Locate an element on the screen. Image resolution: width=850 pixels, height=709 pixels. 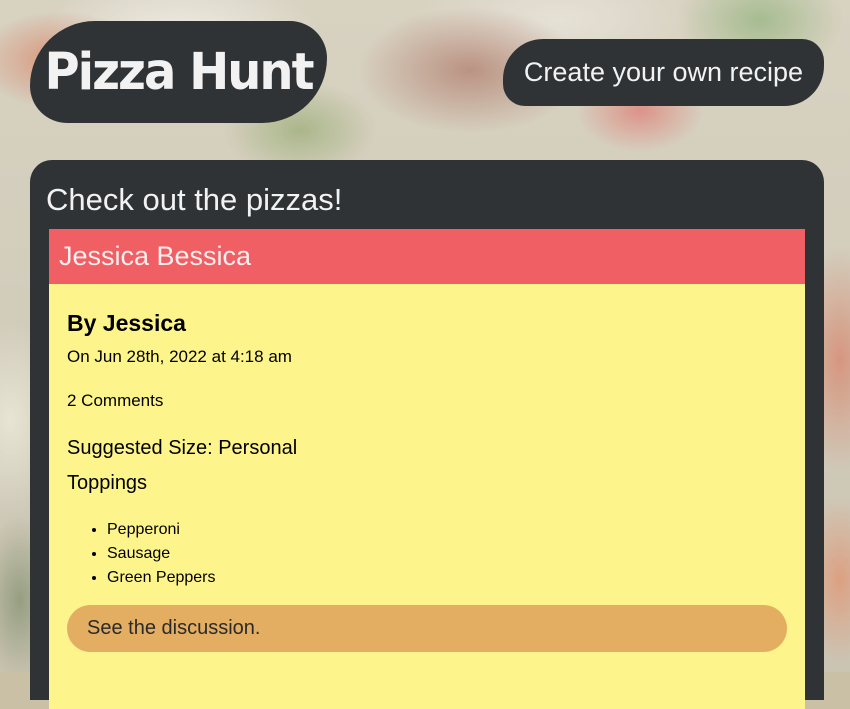
create-recipe-link: Create your own recipe is located at coordinates (663, 72).